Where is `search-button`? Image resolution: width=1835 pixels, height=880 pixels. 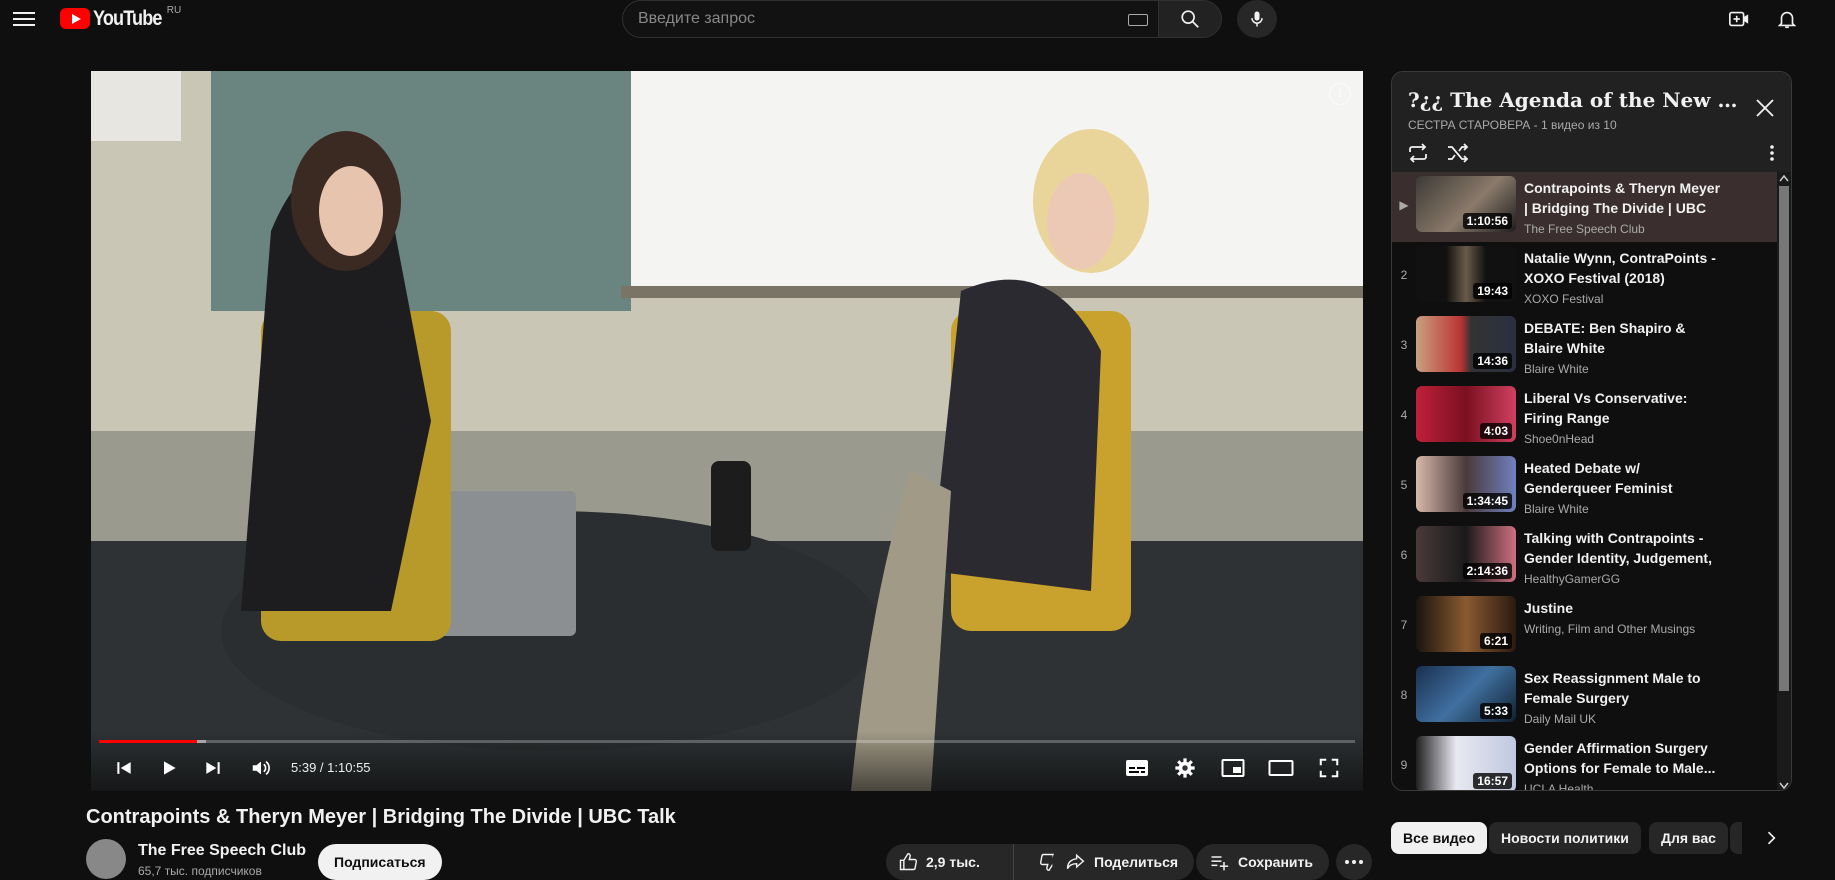
search-button is located at coordinates (1190, 19).